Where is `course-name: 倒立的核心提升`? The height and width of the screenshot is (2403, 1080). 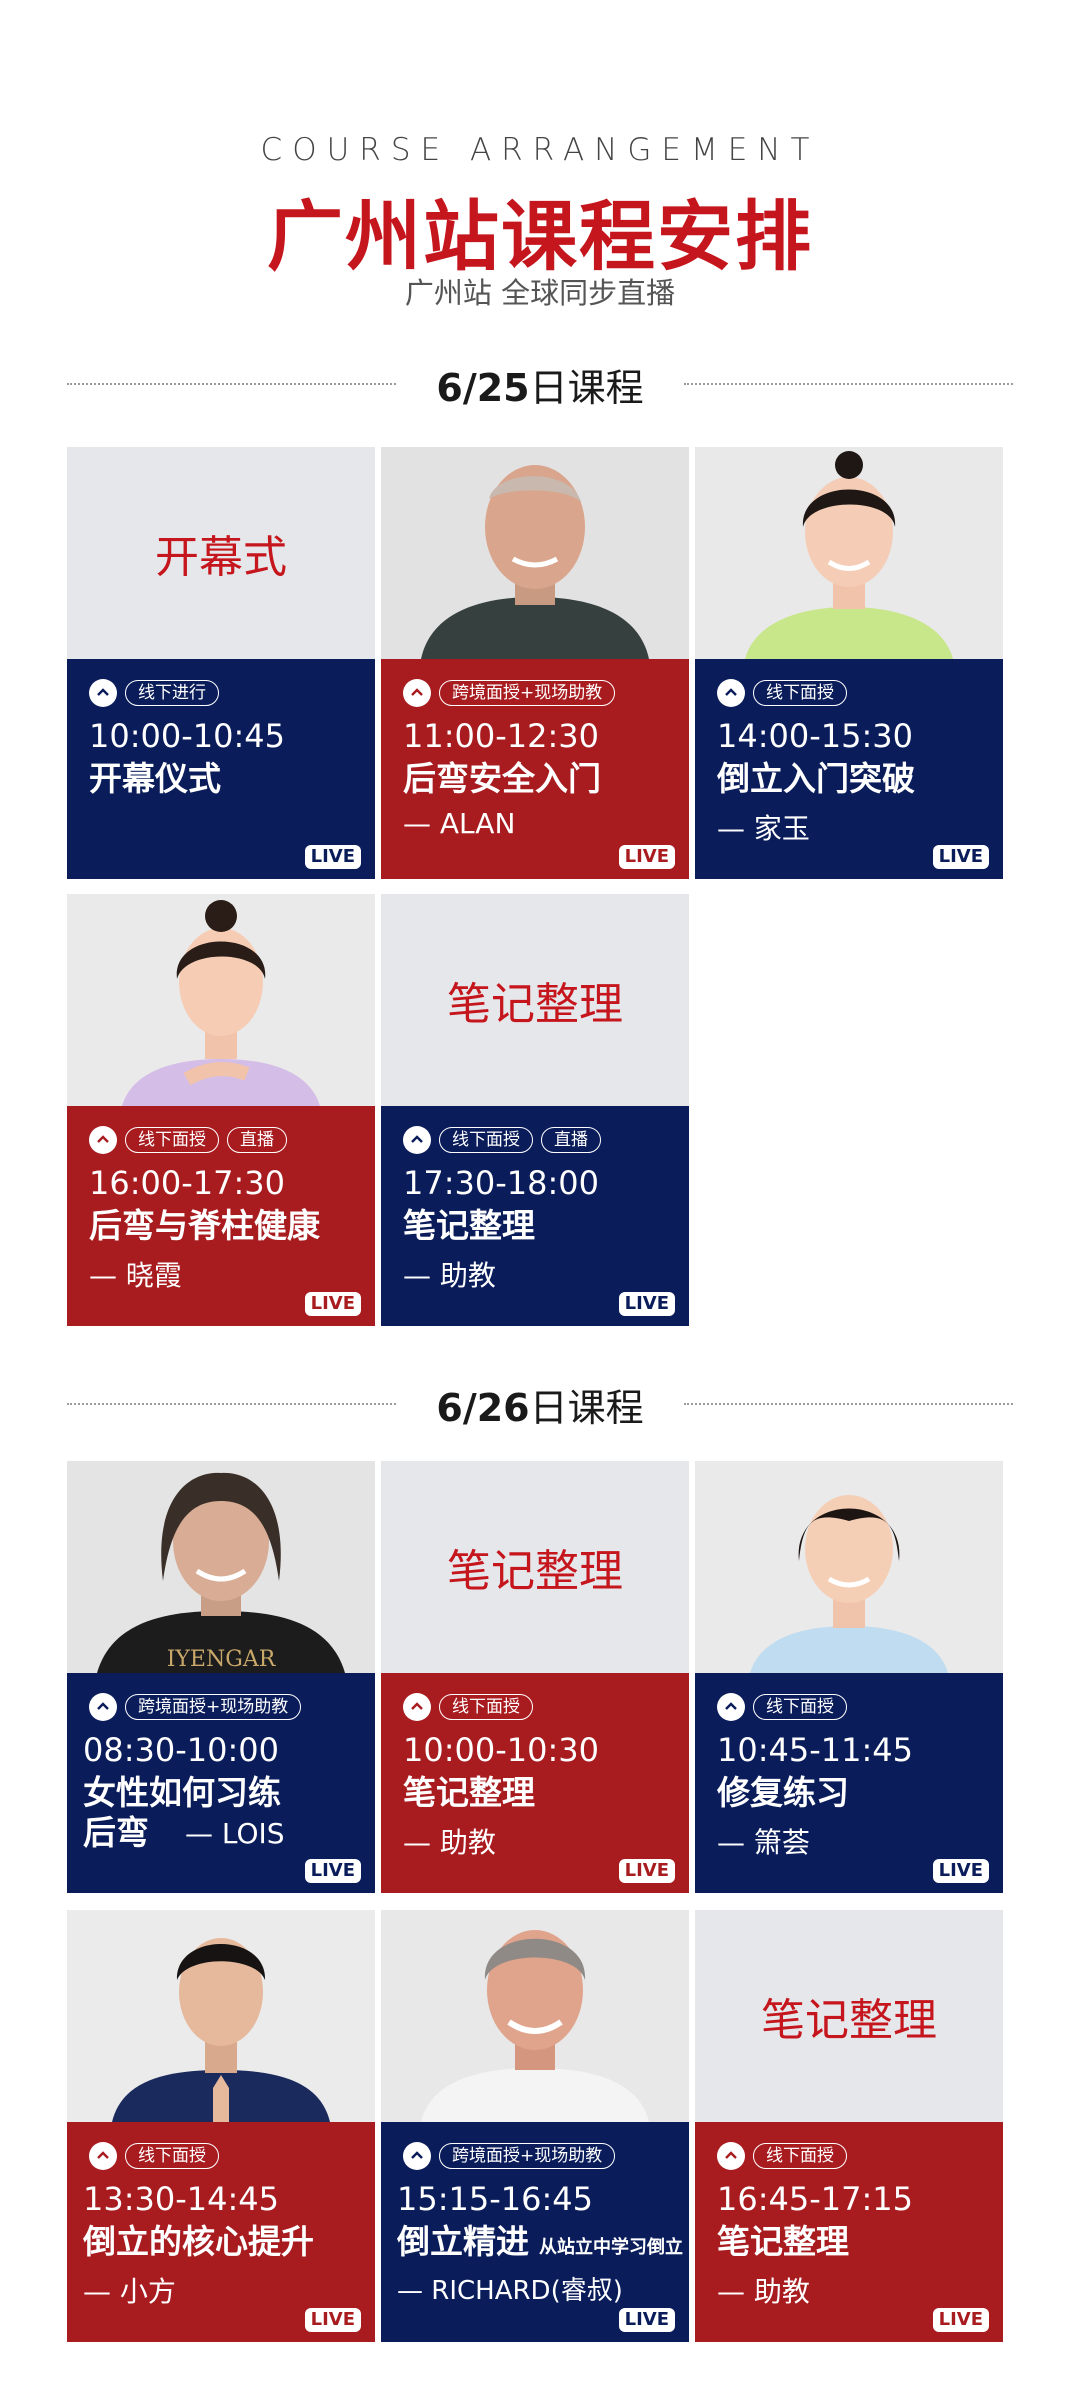 course-name: 倒立的核心提升 is located at coordinates (198, 2241).